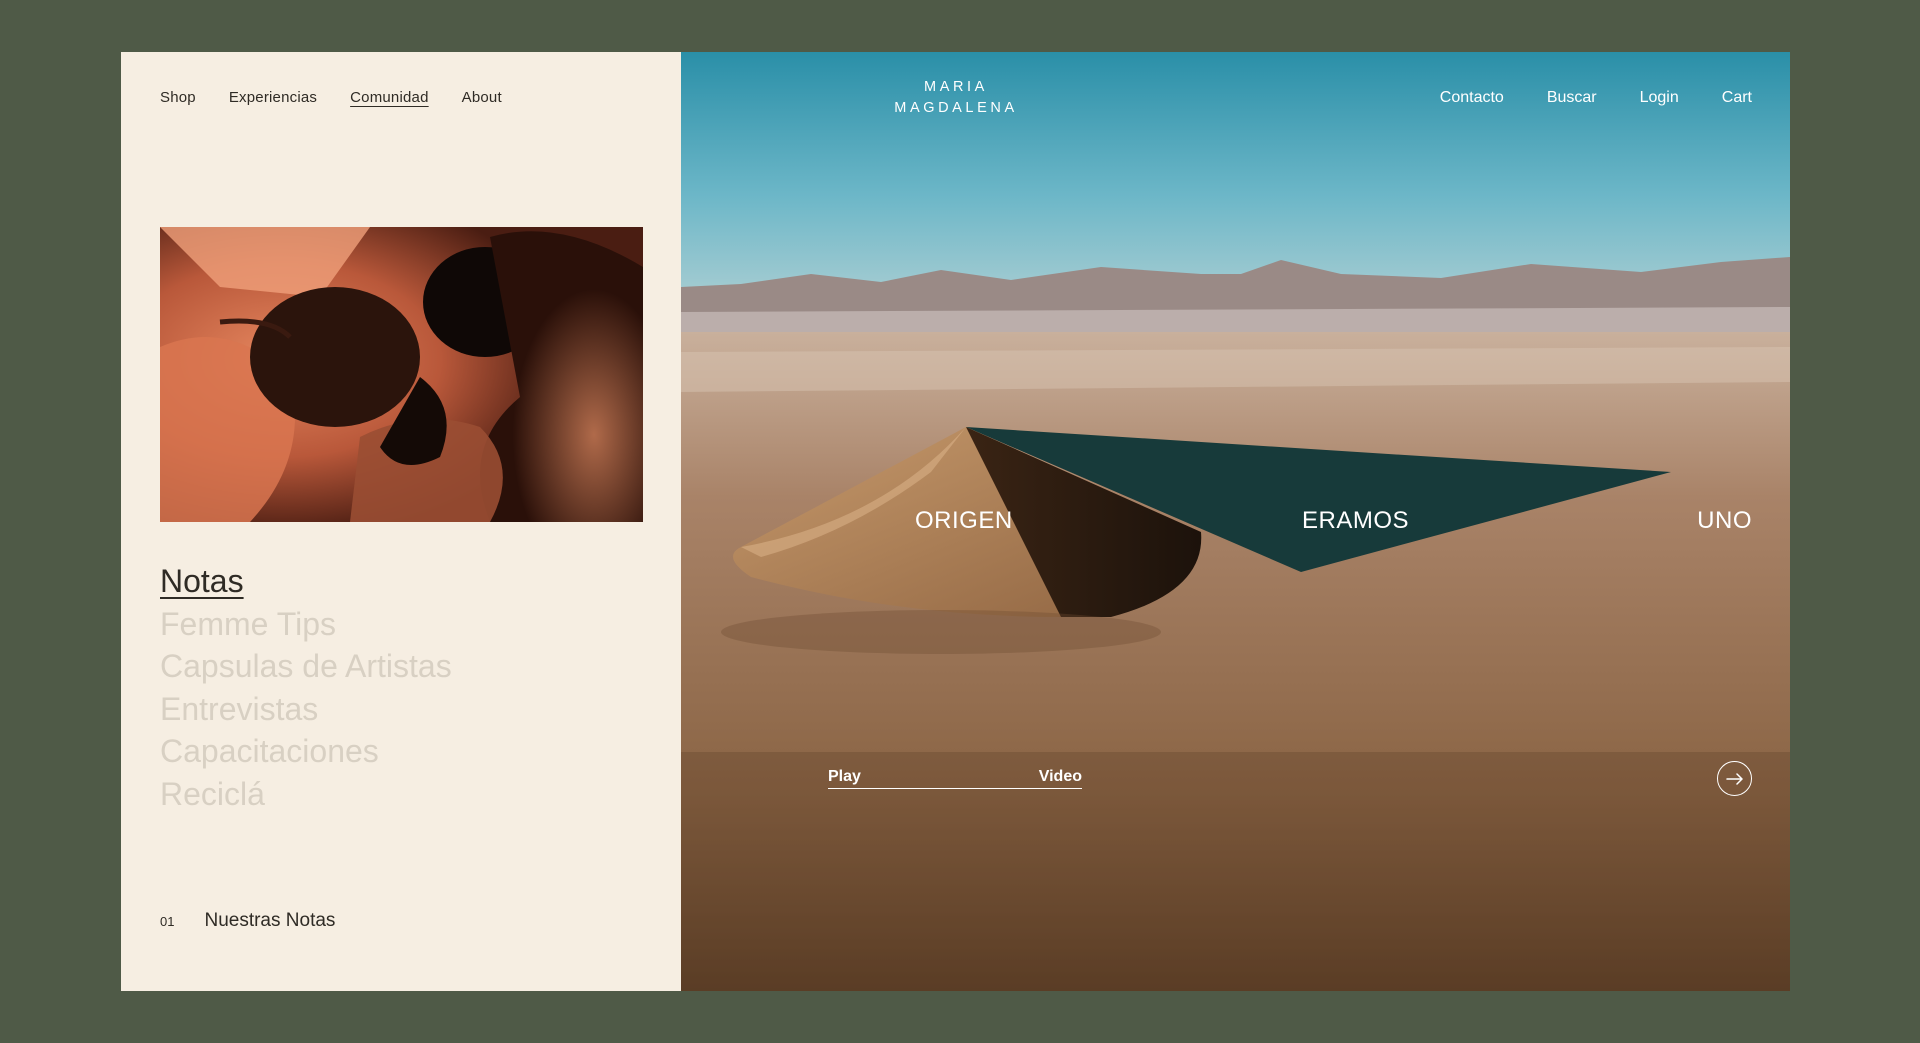 Image resolution: width=1920 pixels, height=1043 pixels. What do you see at coordinates (273, 97) in the screenshot?
I see `nav-experiencias: Experiencias` at bounding box center [273, 97].